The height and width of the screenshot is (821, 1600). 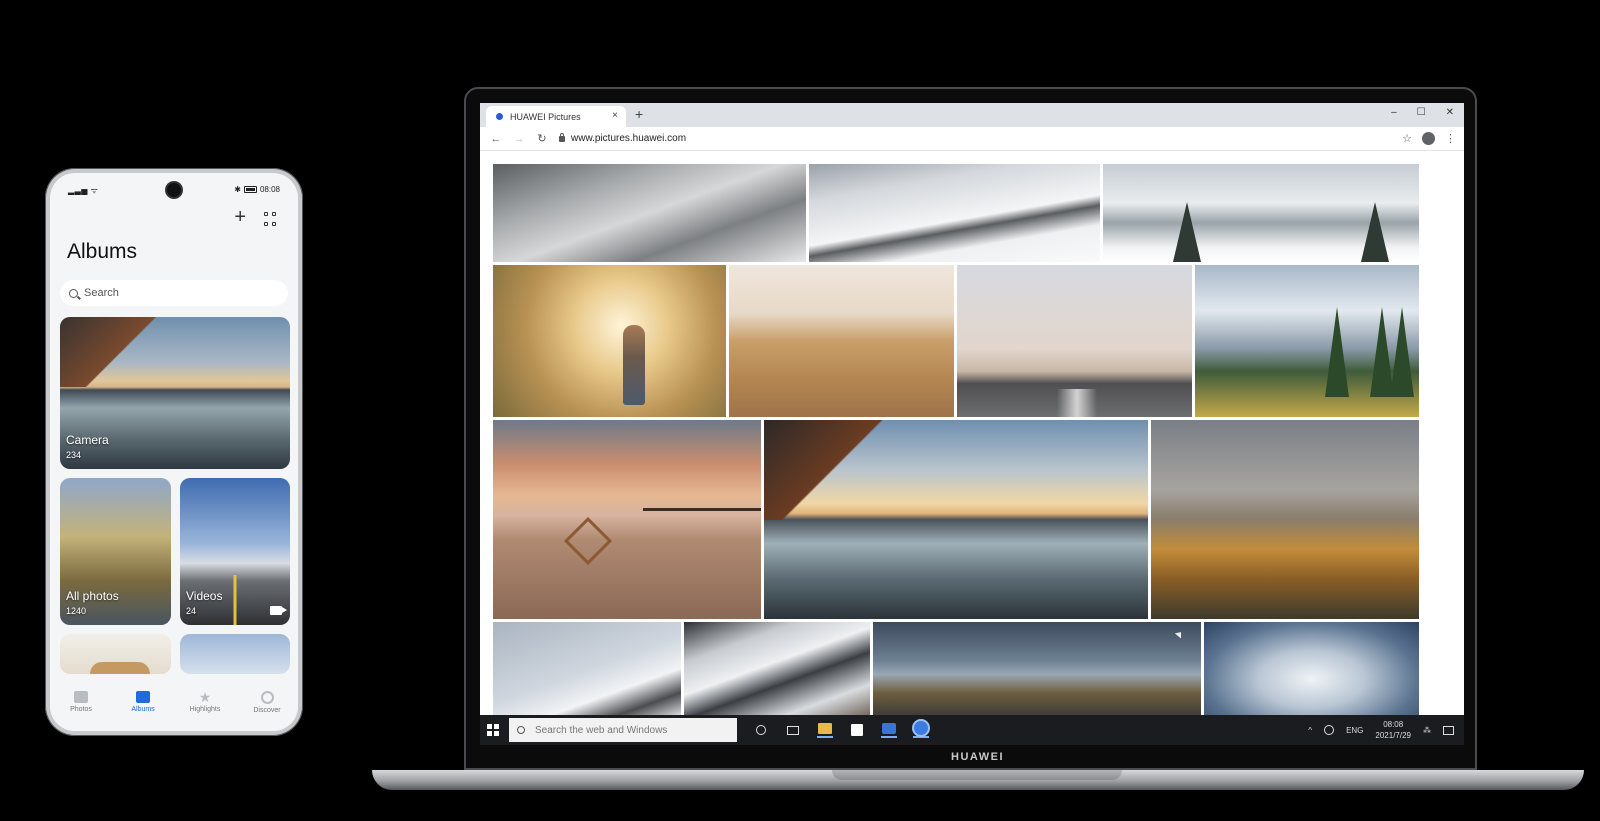 I want to click on browser-button, so click(x=921, y=729).